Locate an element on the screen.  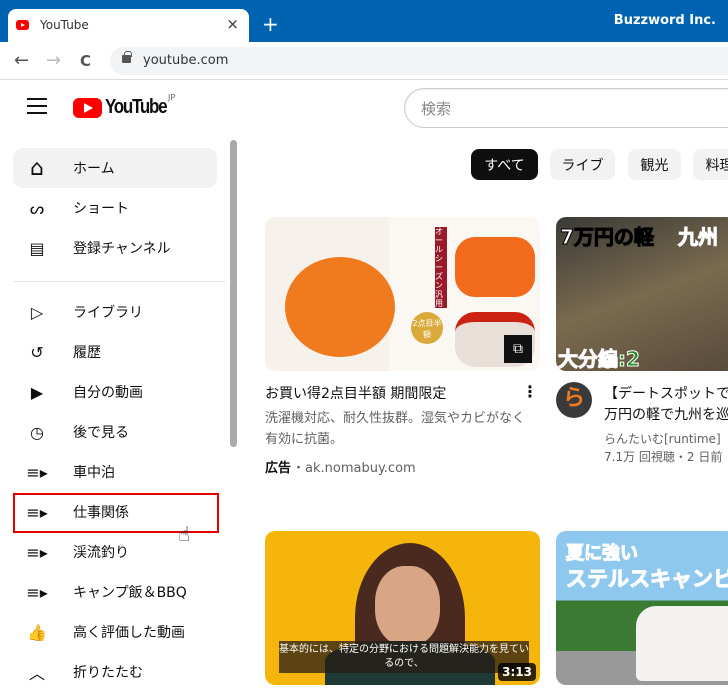
region-label: JP is located at coordinates (172, 97).